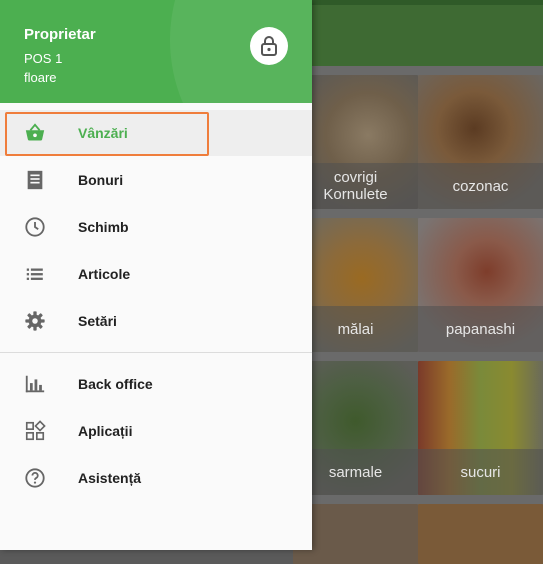 Image resolution: width=543 pixels, height=564 pixels. What do you see at coordinates (101, 180) in the screenshot?
I see `menu-item-label: Bonuri` at bounding box center [101, 180].